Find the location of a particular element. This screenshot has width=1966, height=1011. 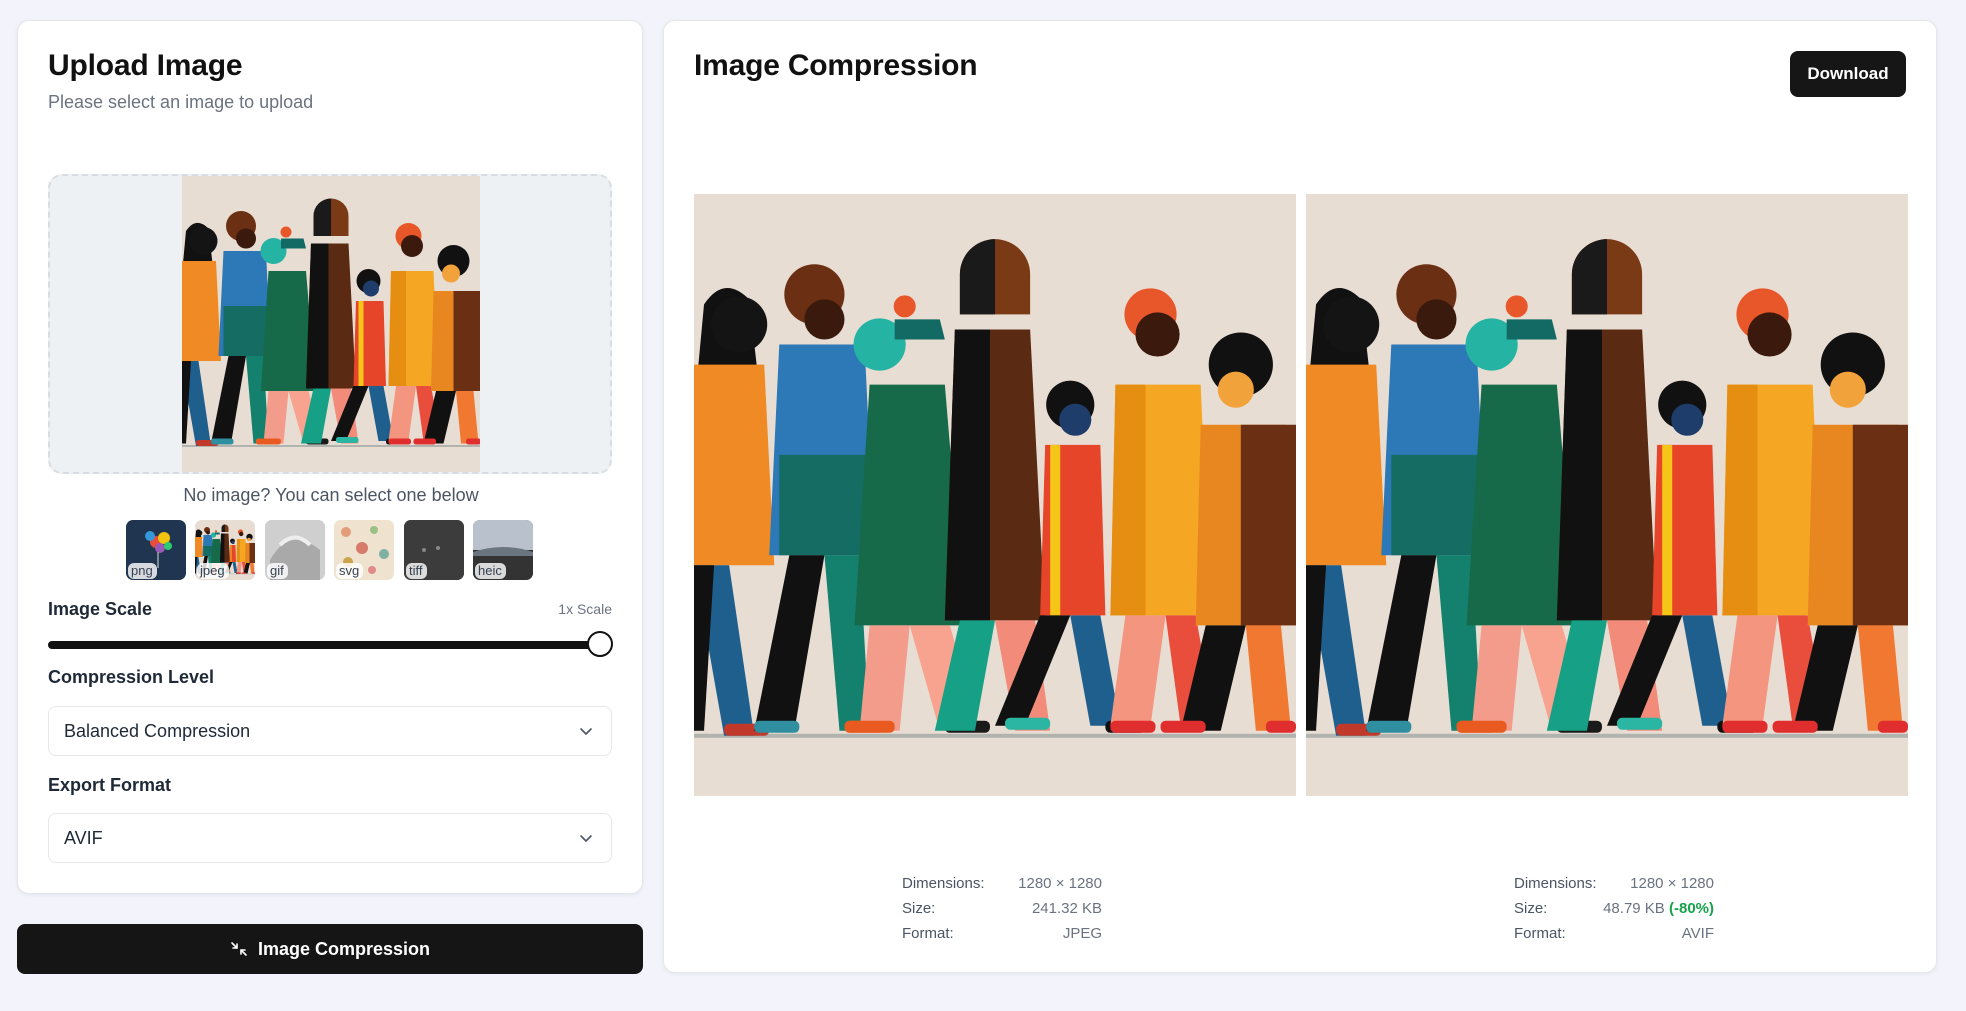

sample-tiff: tiff is located at coordinates (434, 550).